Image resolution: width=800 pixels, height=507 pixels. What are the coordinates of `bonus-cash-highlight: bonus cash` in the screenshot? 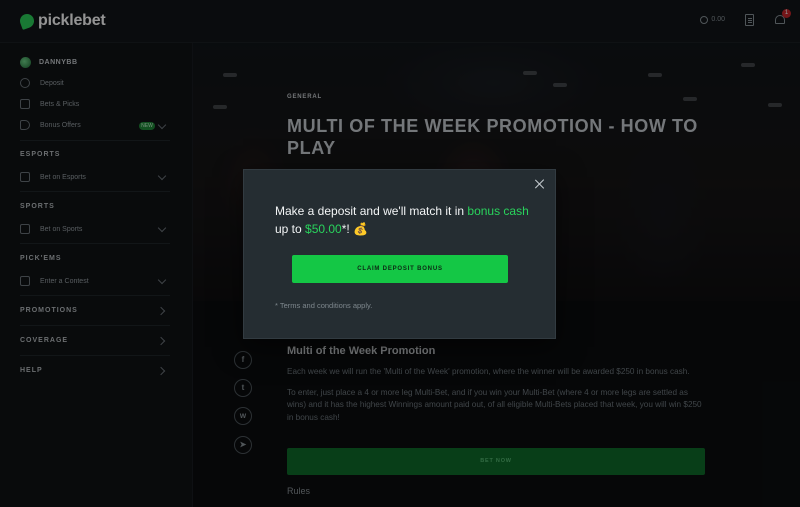 It's located at (498, 211).